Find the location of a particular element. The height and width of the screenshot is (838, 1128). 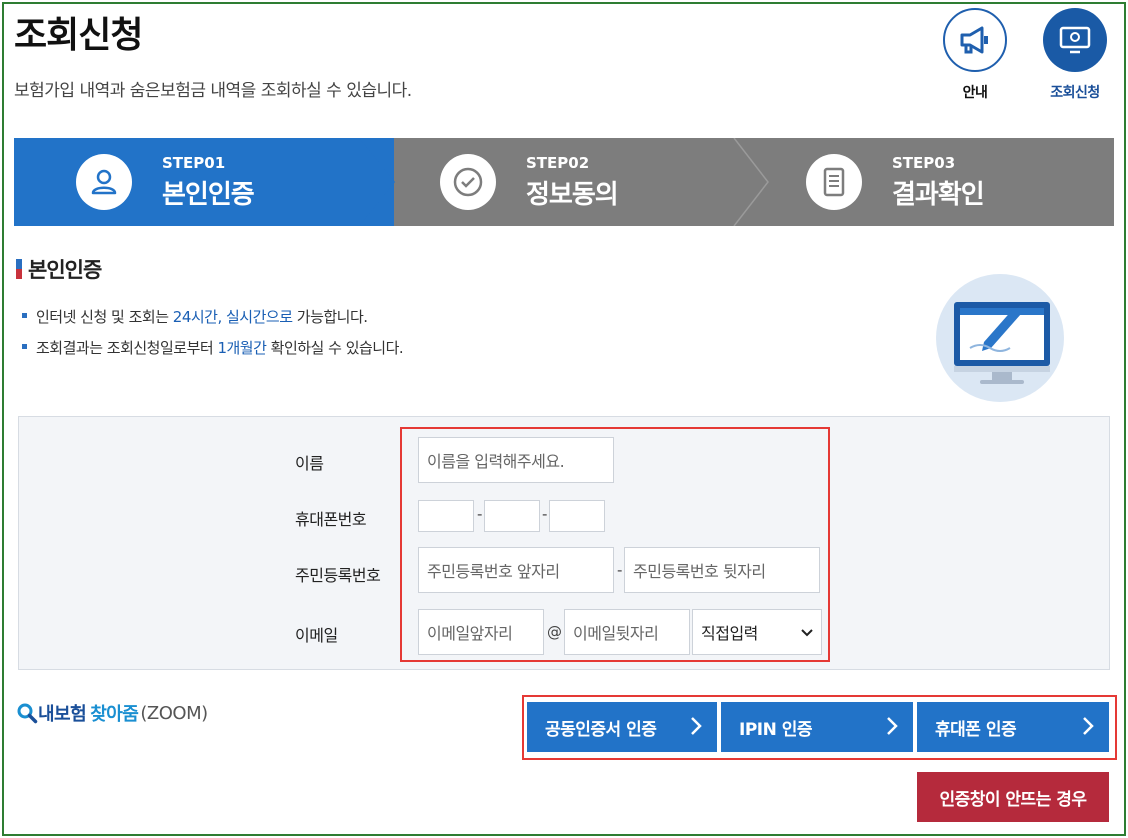

check-circle-icon is located at coordinates (468, 182).